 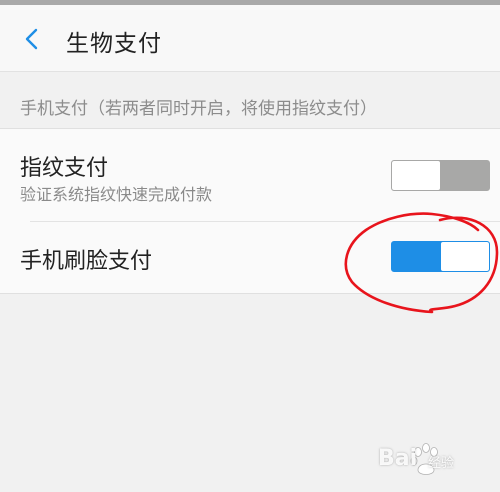 I want to click on back-button, so click(x=33, y=39).